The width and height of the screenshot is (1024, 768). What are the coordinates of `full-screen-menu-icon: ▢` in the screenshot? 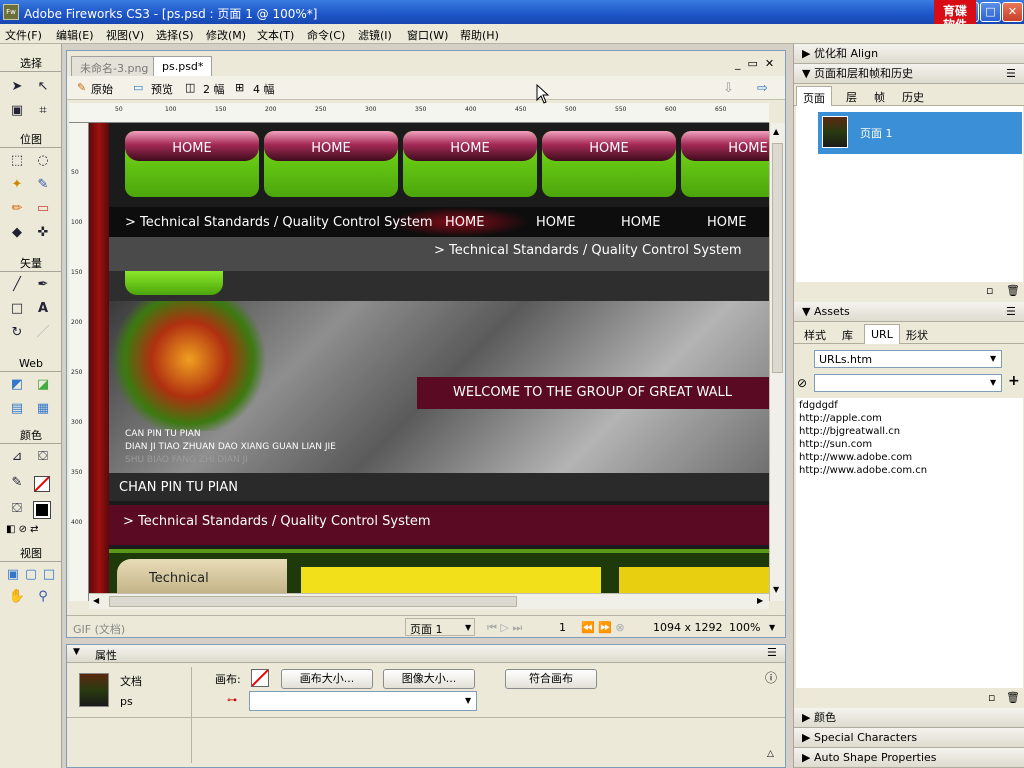 It's located at (31, 575).